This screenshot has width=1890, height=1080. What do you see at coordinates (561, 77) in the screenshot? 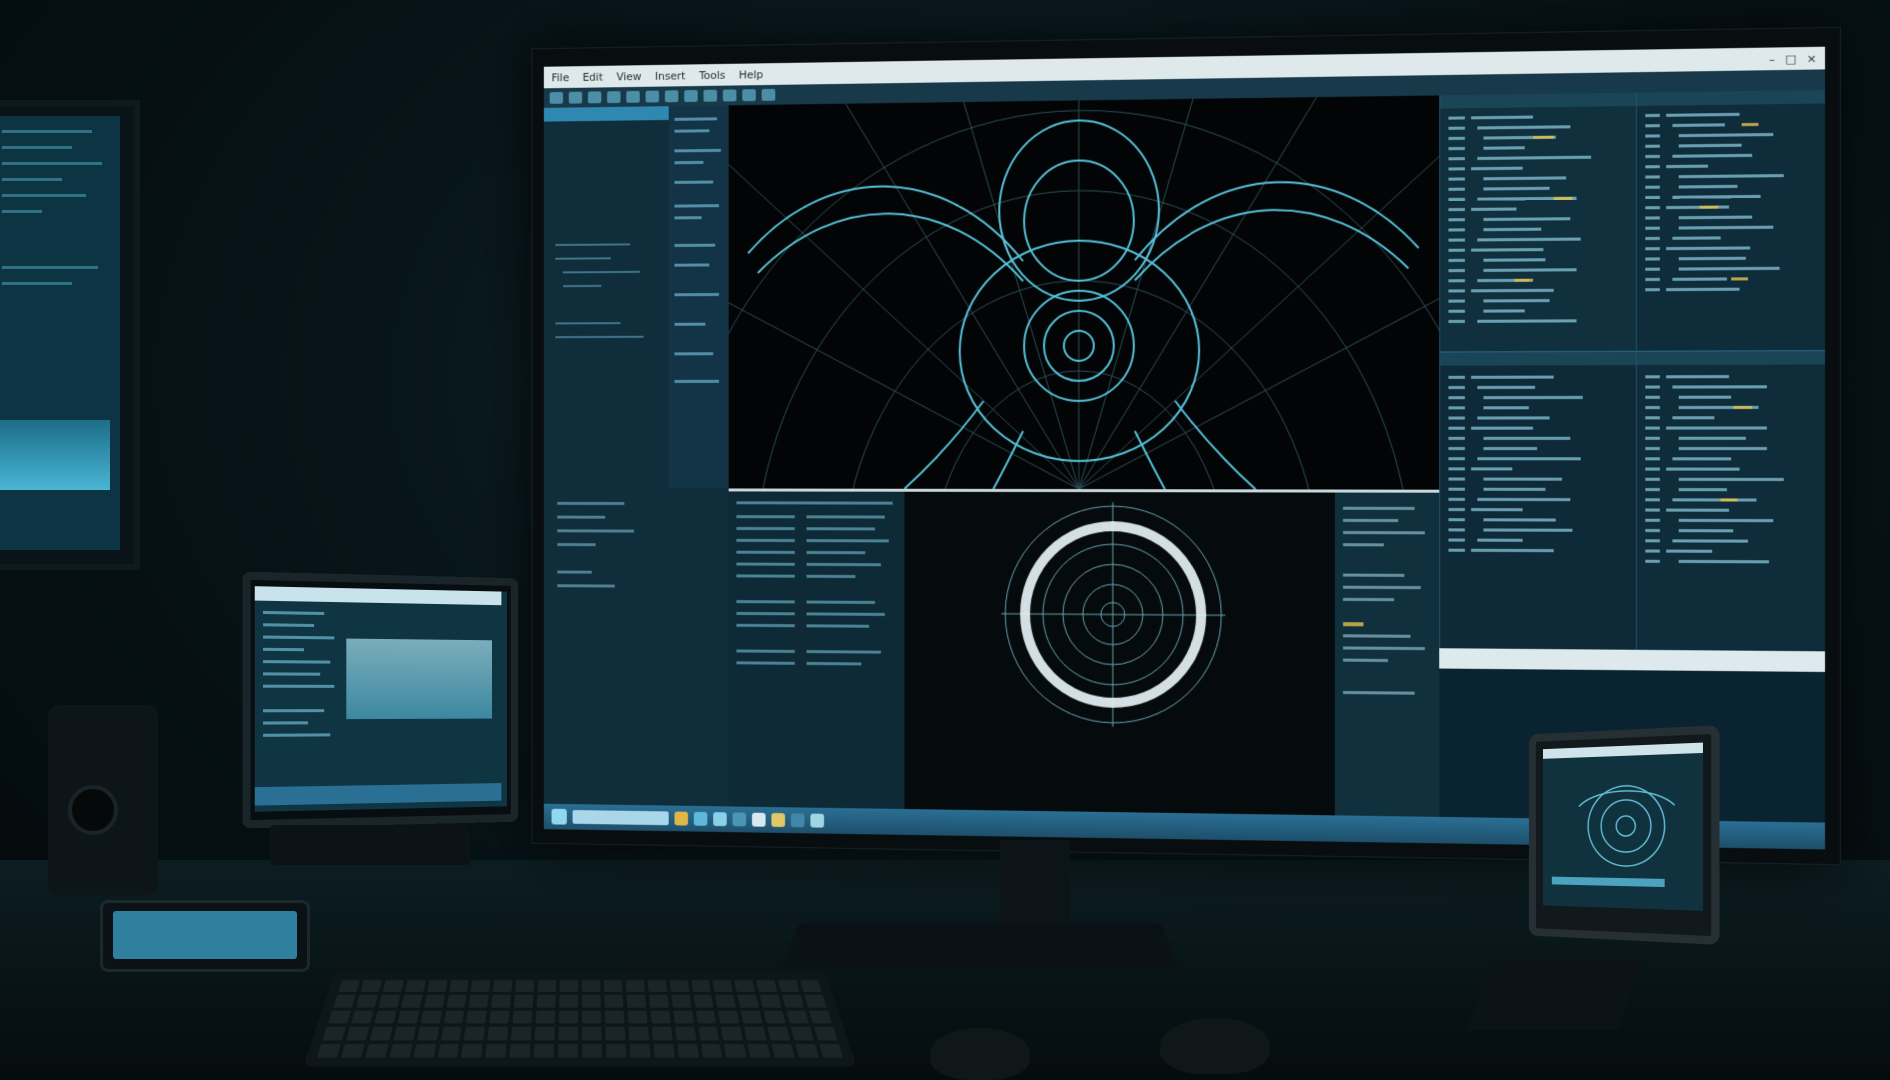
I see `menu-file: File` at bounding box center [561, 77].